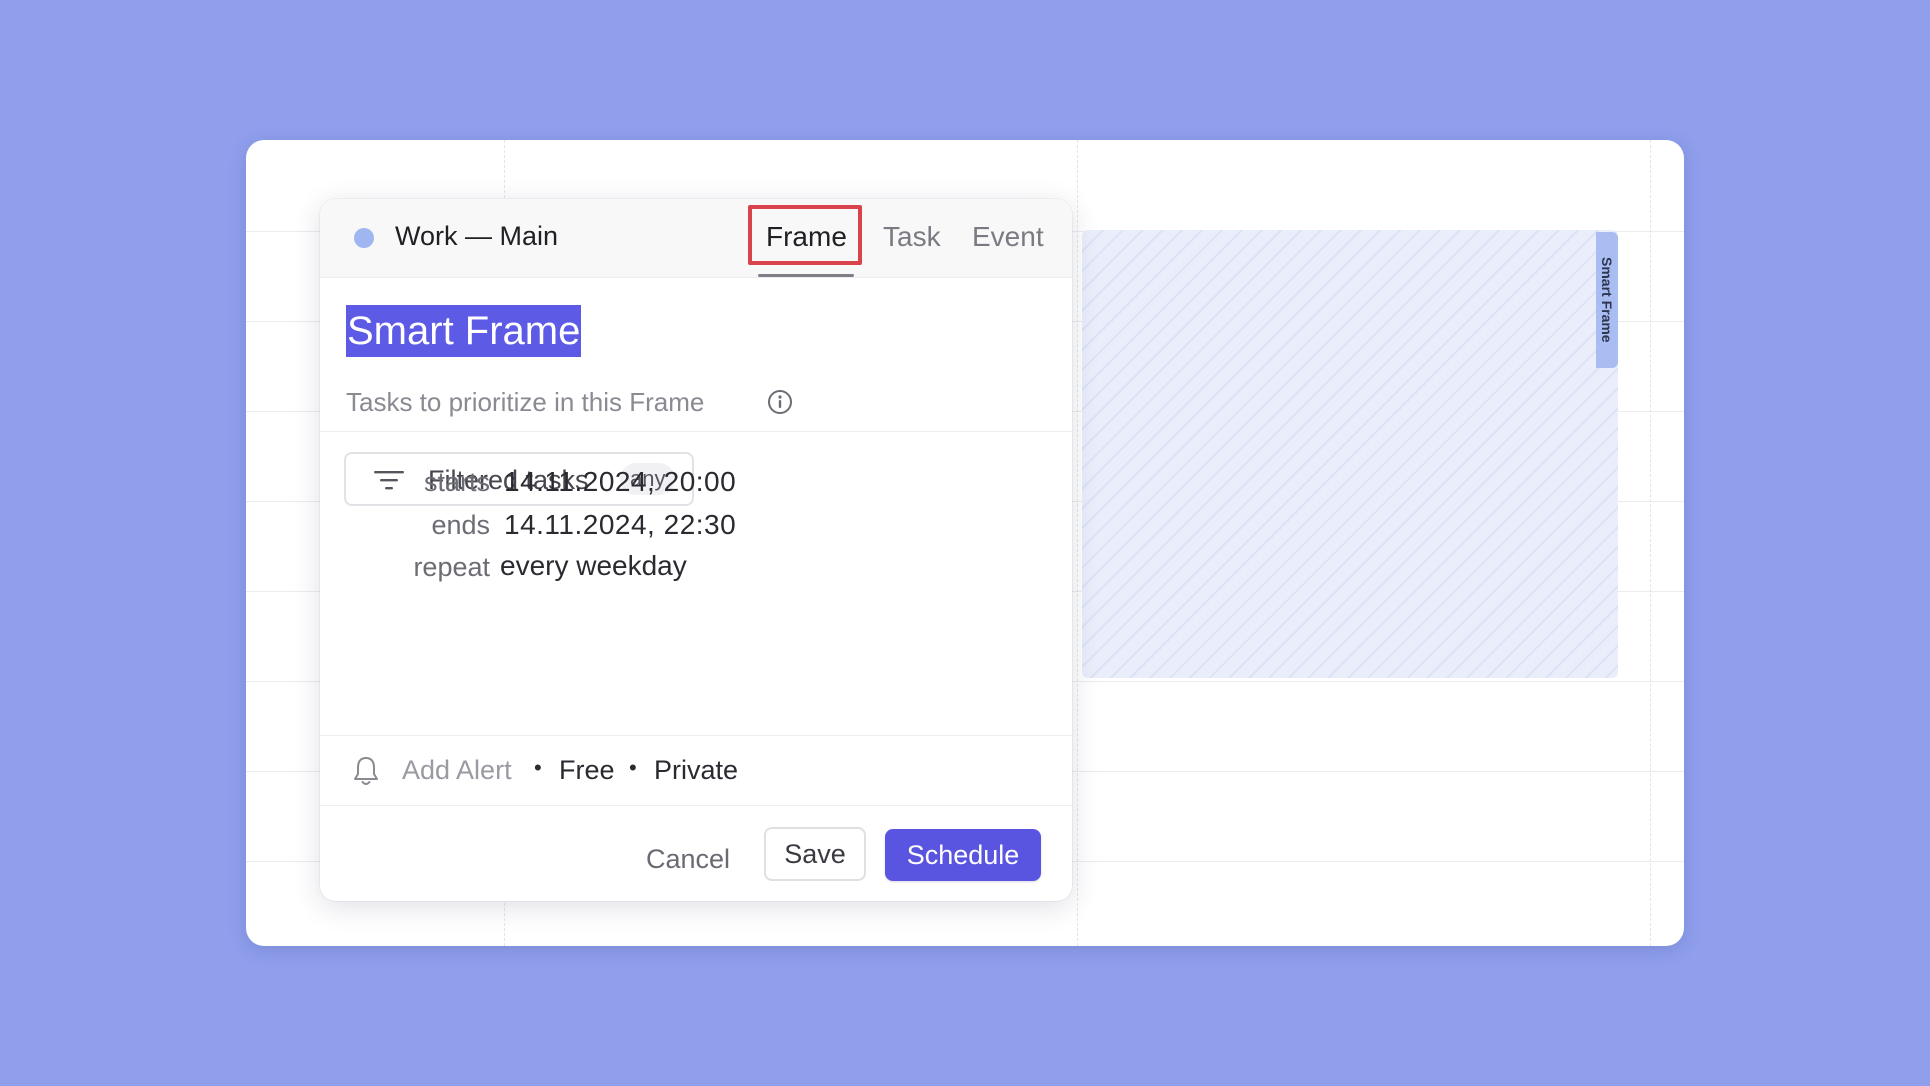 This screenshot has height=1086, width=1930. I want to click on repeat-label: repeat, so click(451, 567).